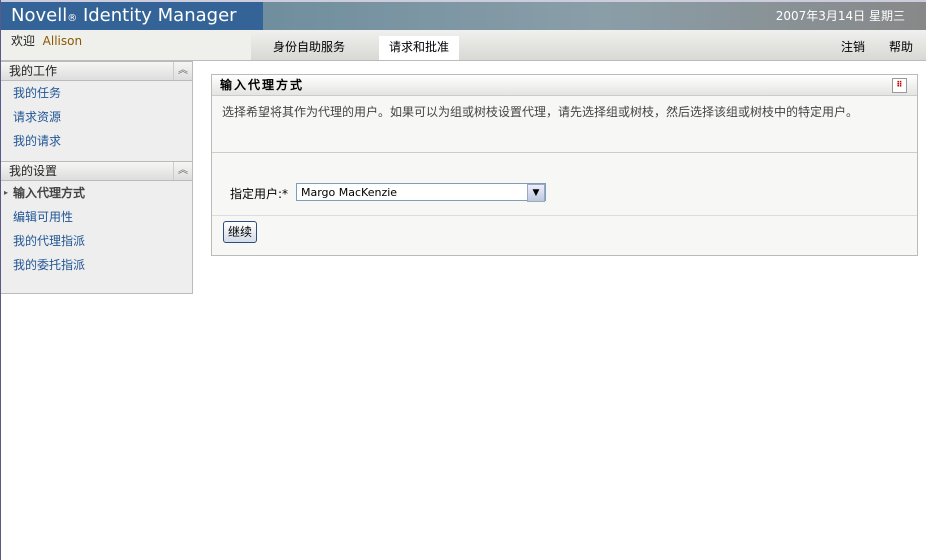 The image size is (926, 560). What do you see at coordinates (901, 48) in the screenshot?
I see `help-link: 帮助` at bounding box center [901, 48].